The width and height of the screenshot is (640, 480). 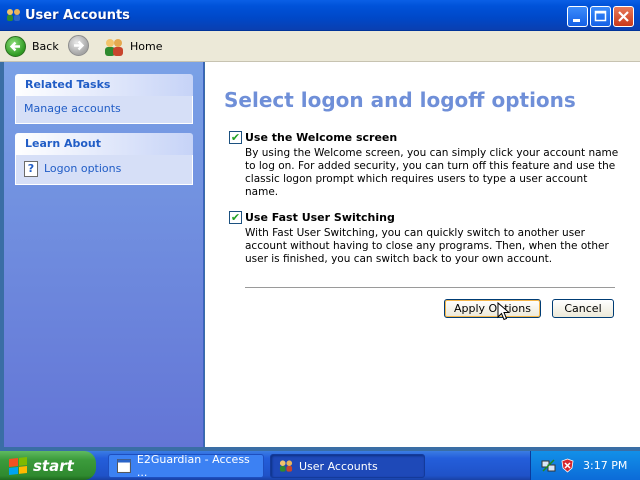 I want to click on learn-about-panel: Learn About ? Logon options, so click(x=104, y=159).